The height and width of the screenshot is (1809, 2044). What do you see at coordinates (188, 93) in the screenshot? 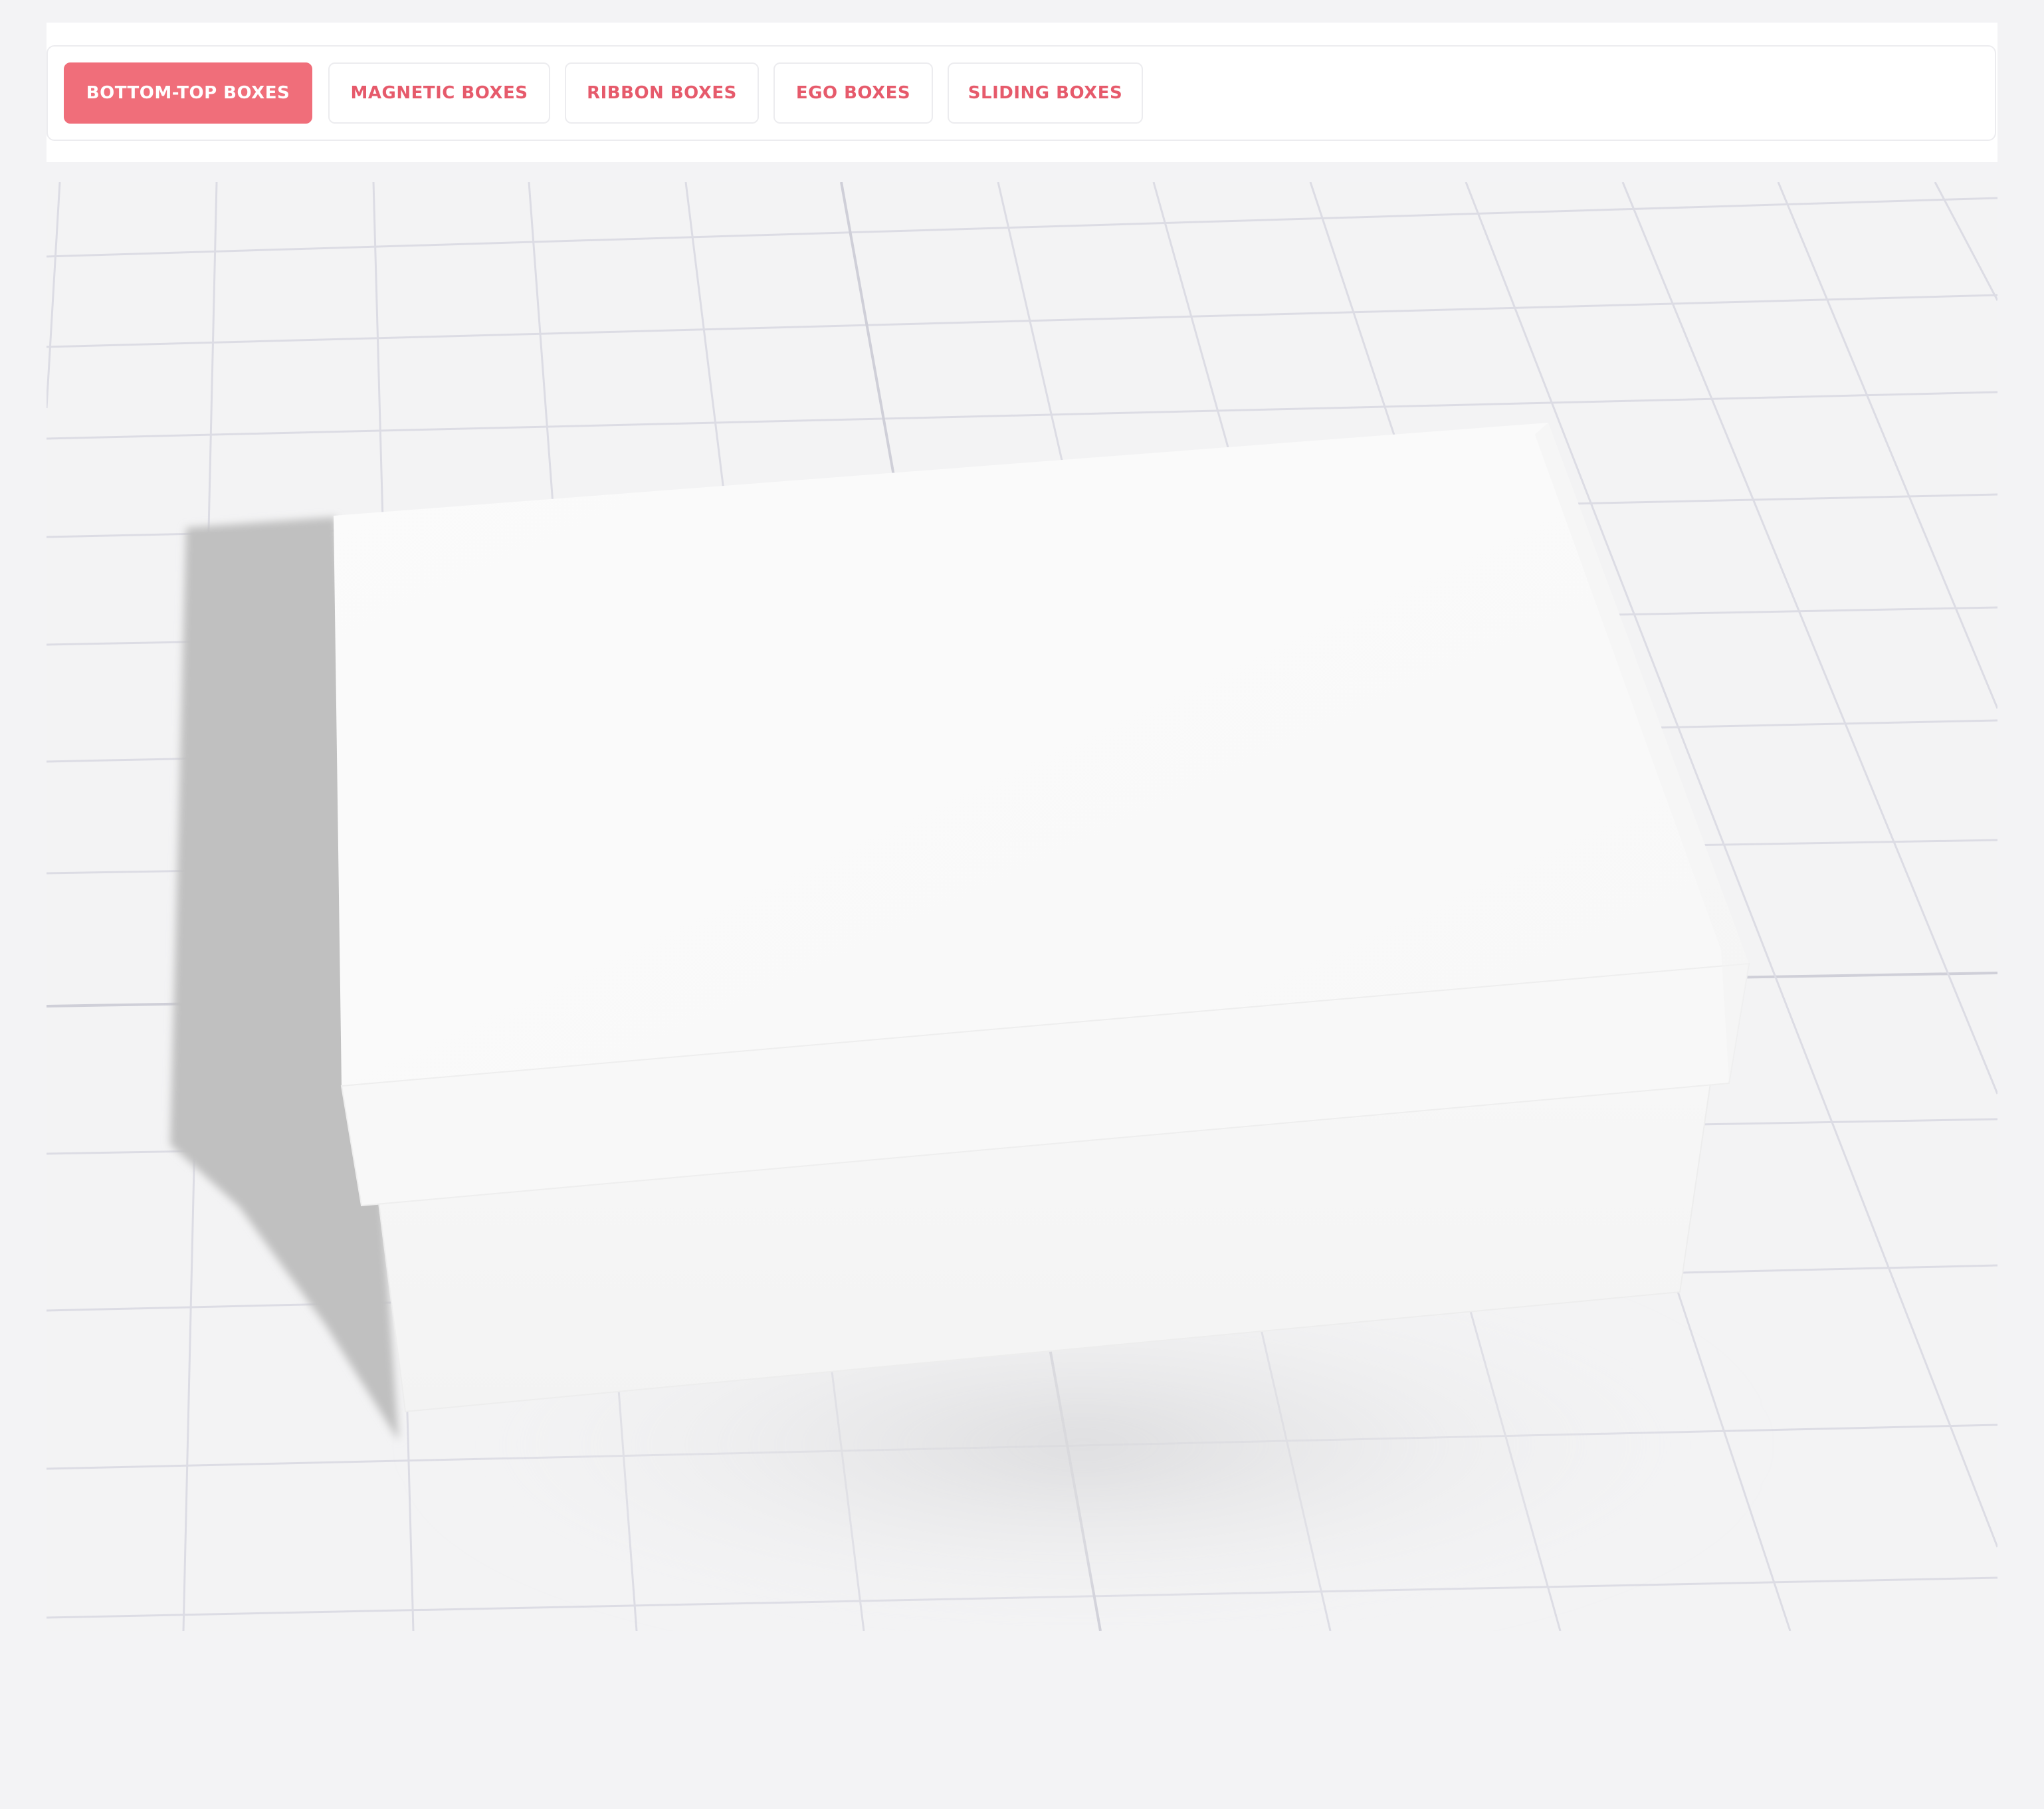
I see `tab-bottom-top-boxes: BOTTOM-TOP BOXES` at bounding box center [188, 93].